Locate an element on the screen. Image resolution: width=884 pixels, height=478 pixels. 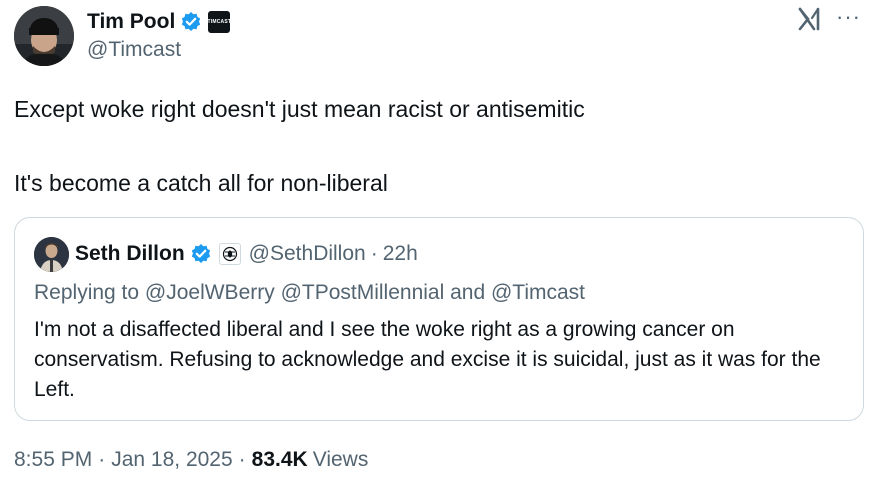
tweet-time: 8:55 PM is located at coordinates (53, 460).